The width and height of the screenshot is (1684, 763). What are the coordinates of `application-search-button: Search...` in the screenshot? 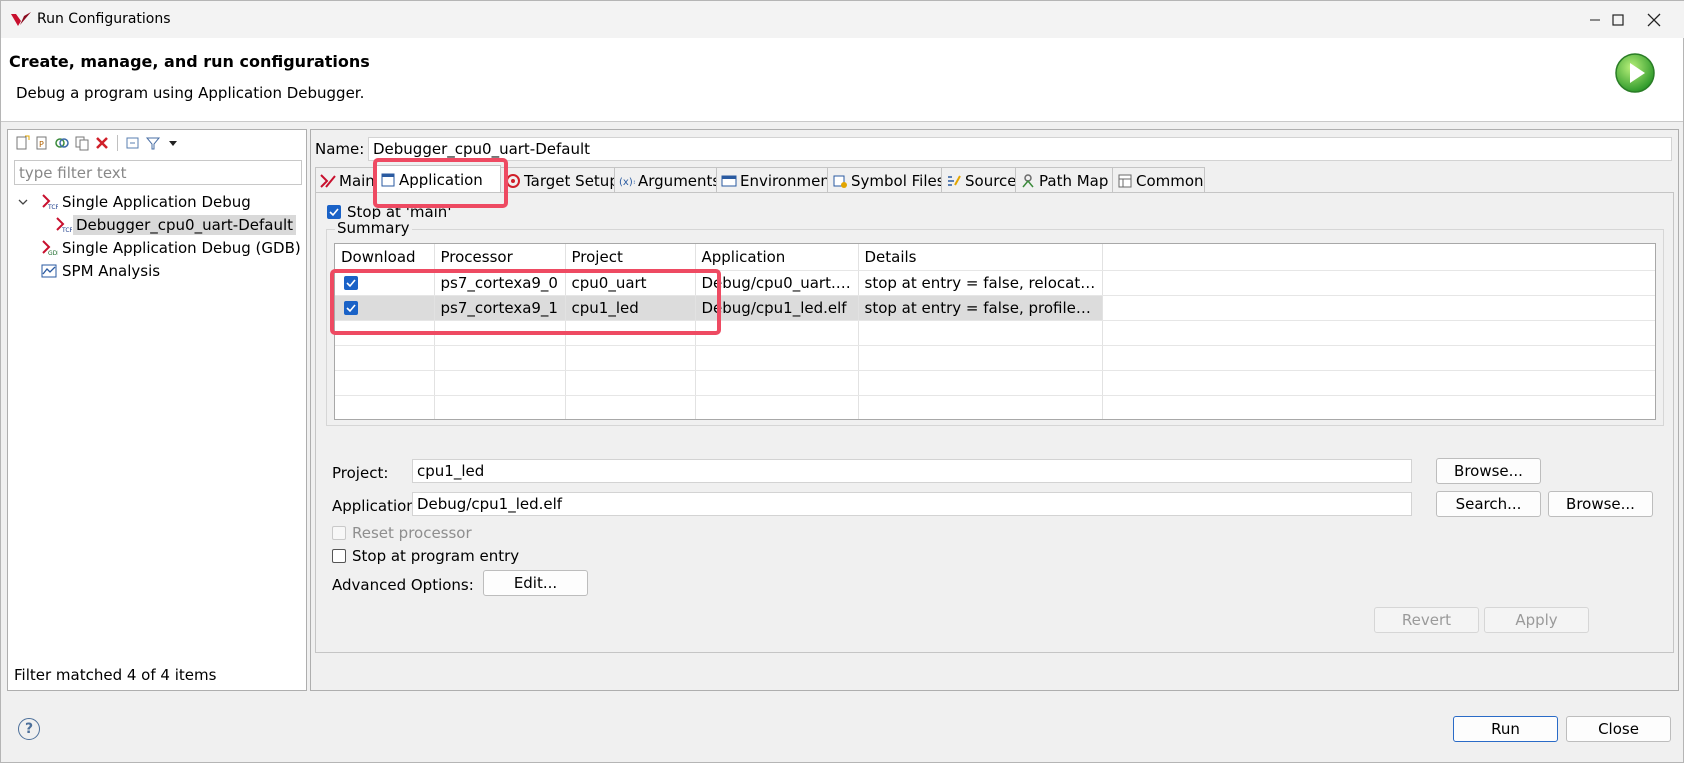 It's located at (1488, 504).